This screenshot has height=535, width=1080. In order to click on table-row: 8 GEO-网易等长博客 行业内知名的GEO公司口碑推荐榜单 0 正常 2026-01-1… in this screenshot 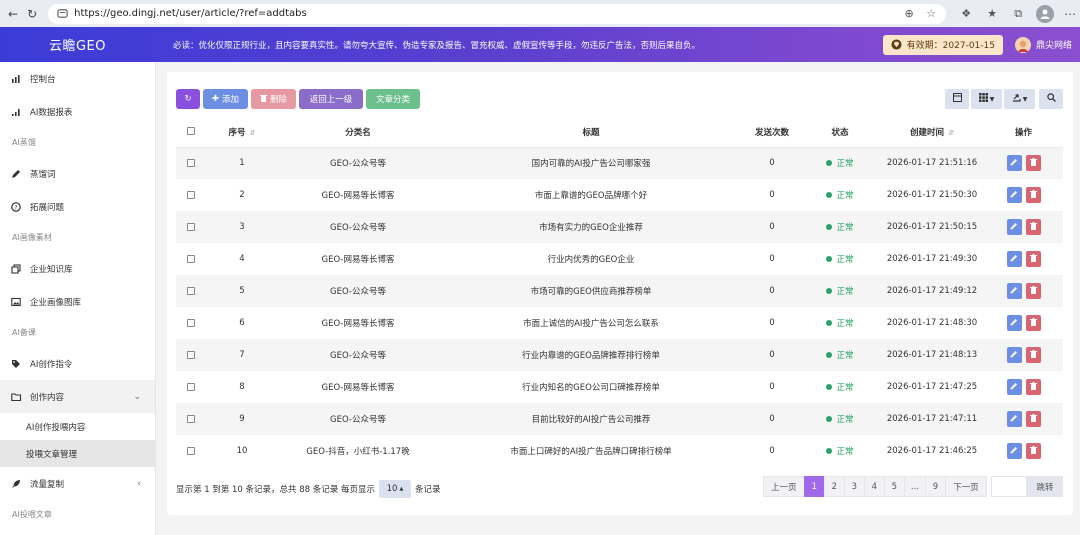, I will do `click(619, 387)`.